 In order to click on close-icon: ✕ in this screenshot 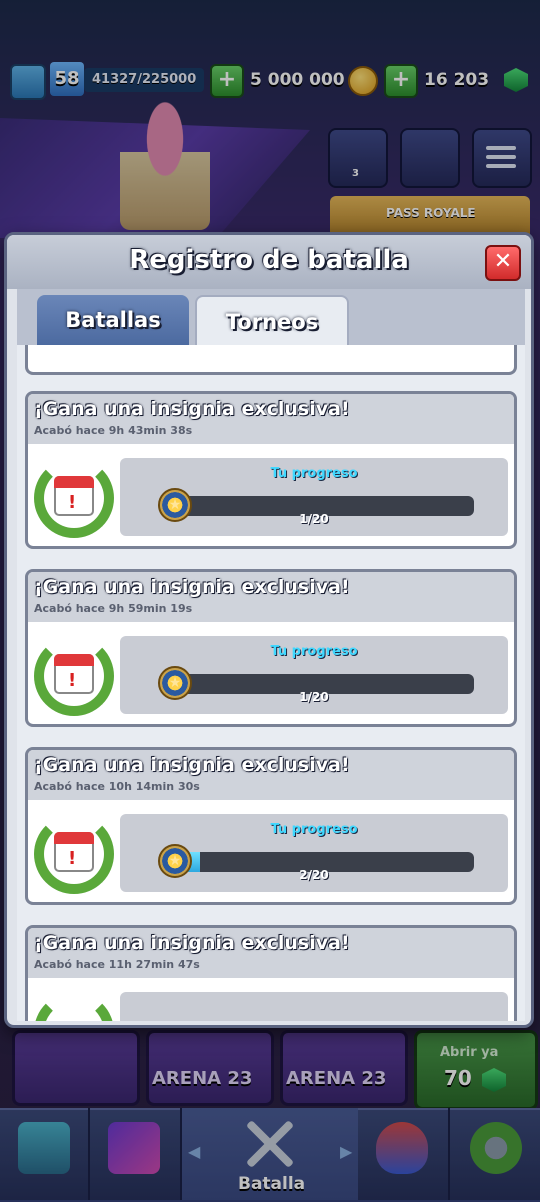, I will do `click(503, 261)`.